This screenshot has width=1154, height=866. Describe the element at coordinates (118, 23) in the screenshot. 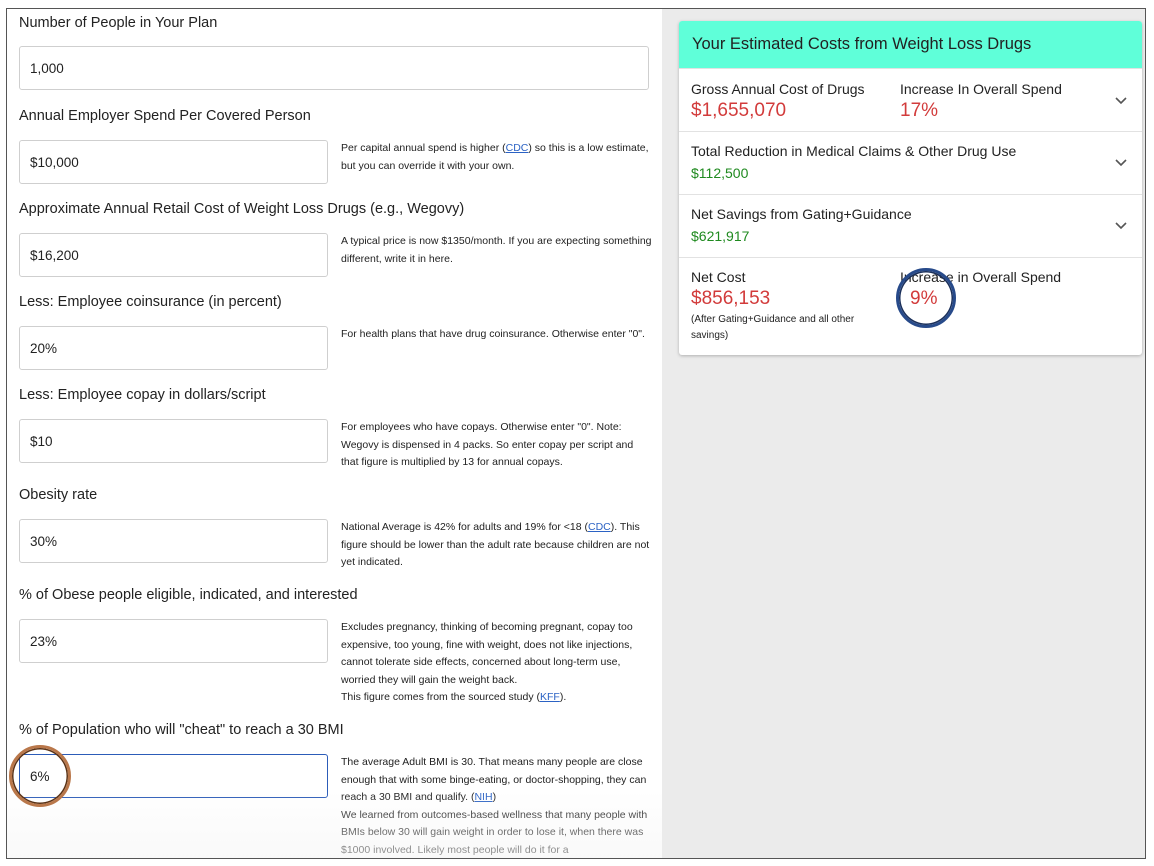

I see `people-label: Number of People in Your Plan` at that location.